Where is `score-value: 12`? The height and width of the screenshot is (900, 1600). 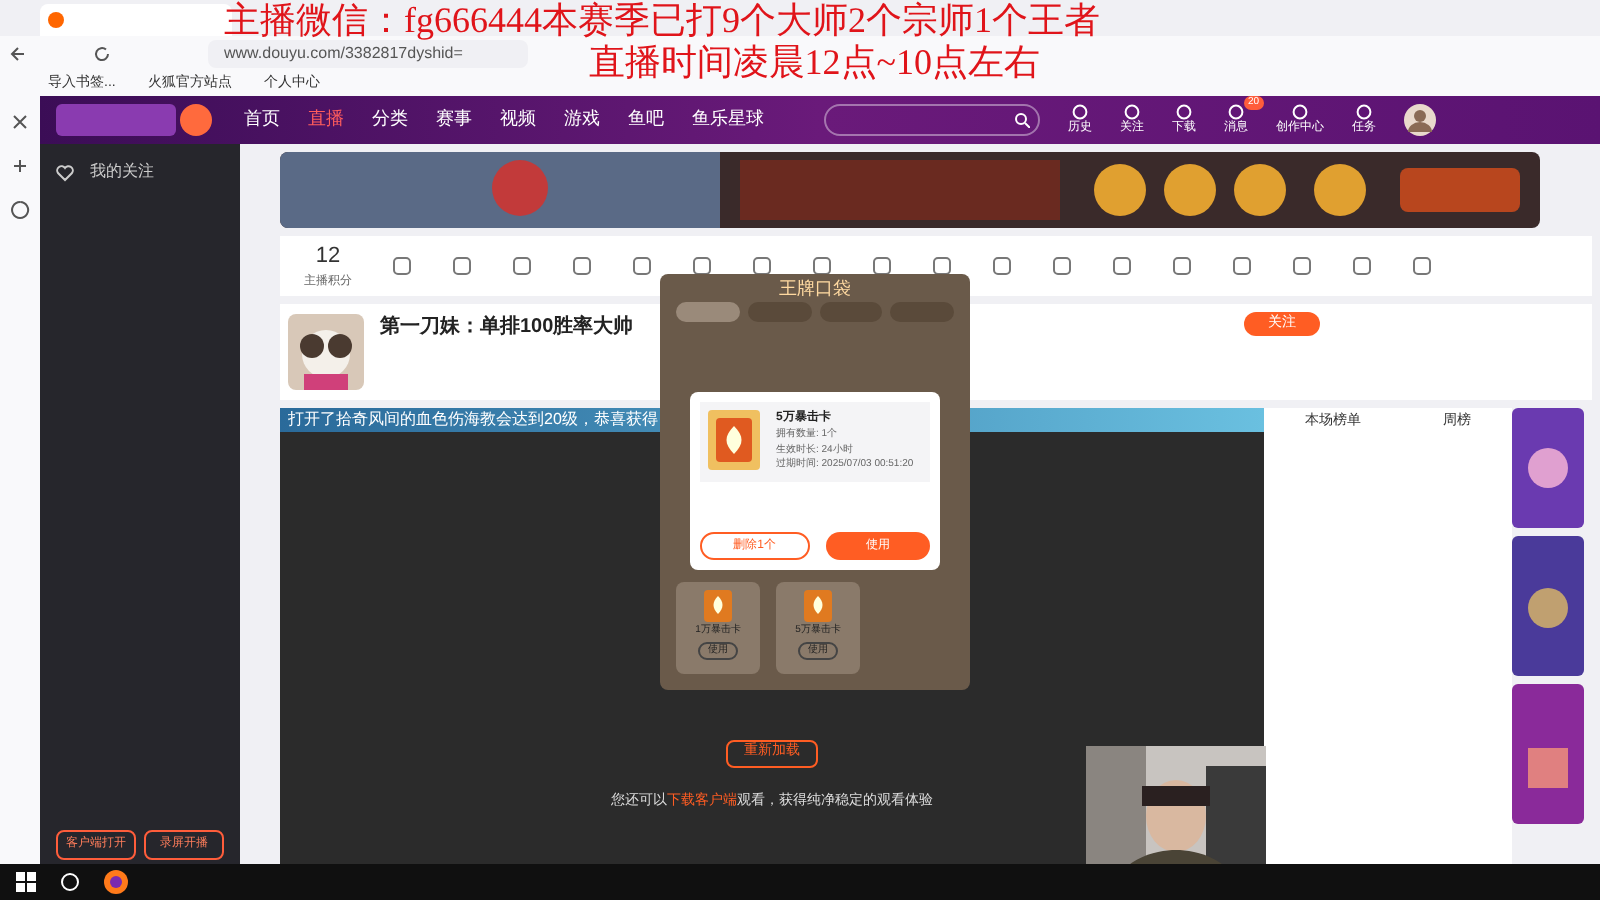
score-value: 12 is located at coordinates (328, 257).